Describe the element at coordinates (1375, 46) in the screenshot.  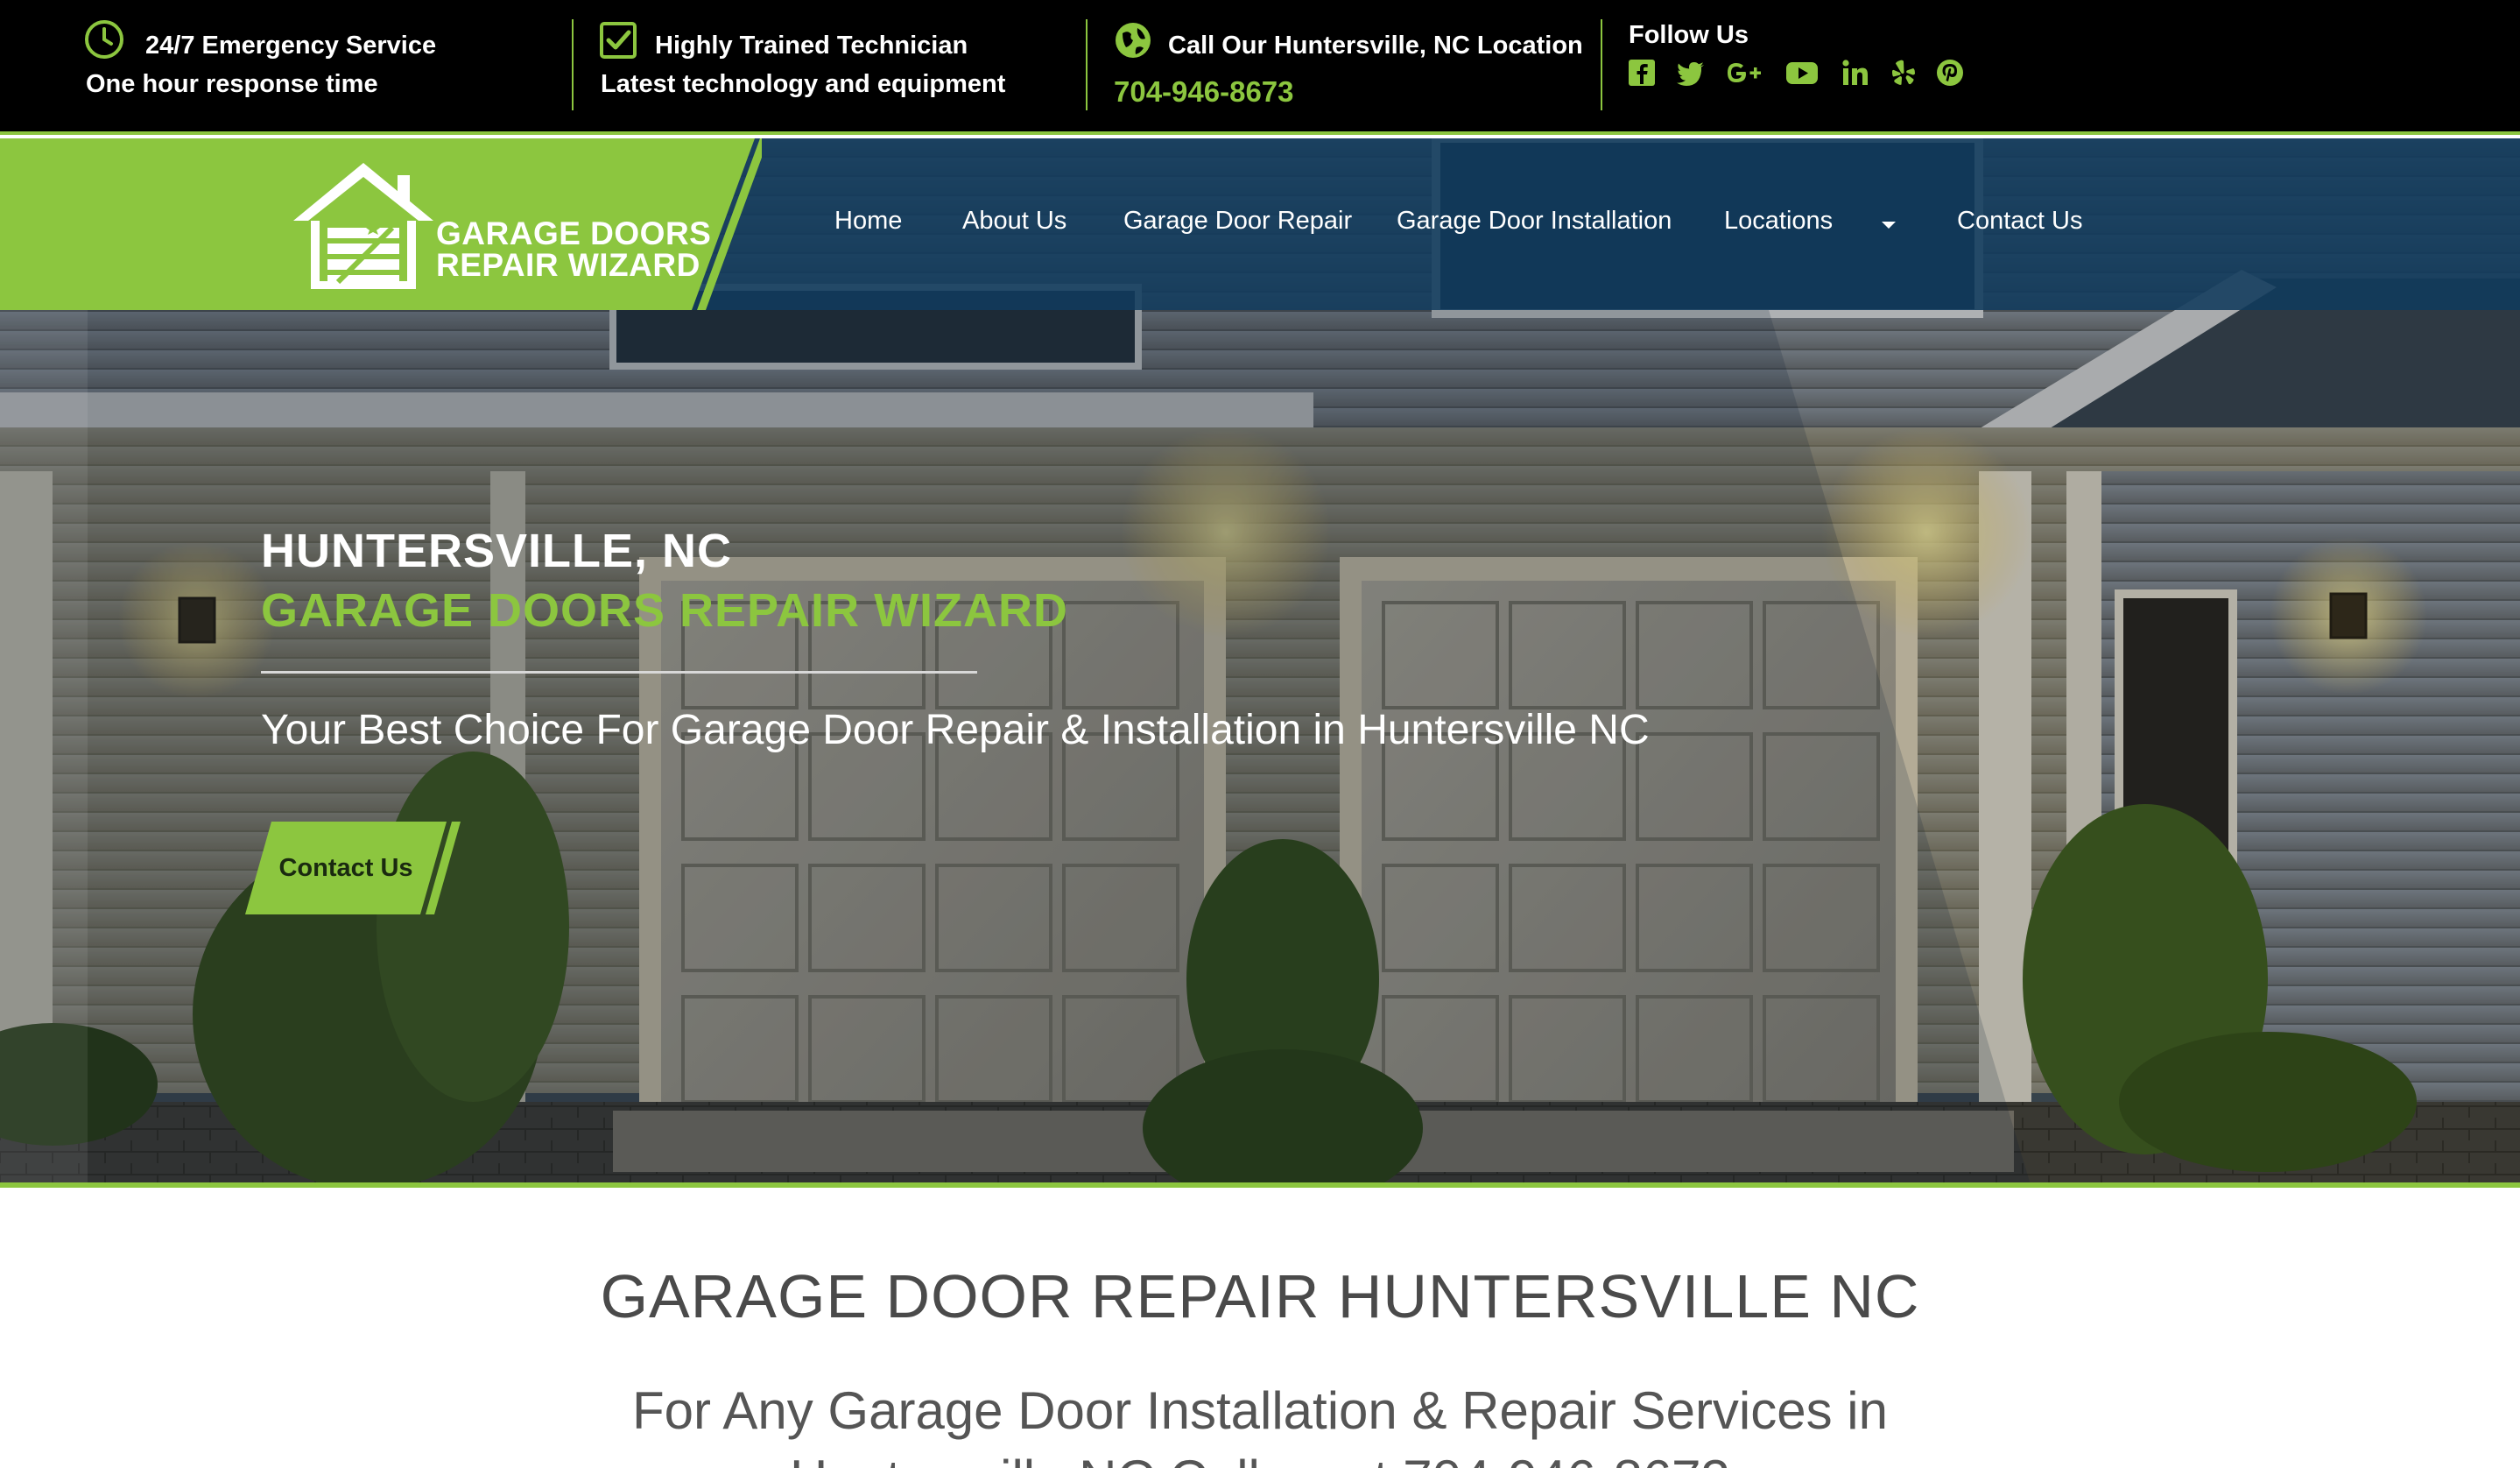
I see `call-title: Call Our Huntersville, NC Location` at that location.